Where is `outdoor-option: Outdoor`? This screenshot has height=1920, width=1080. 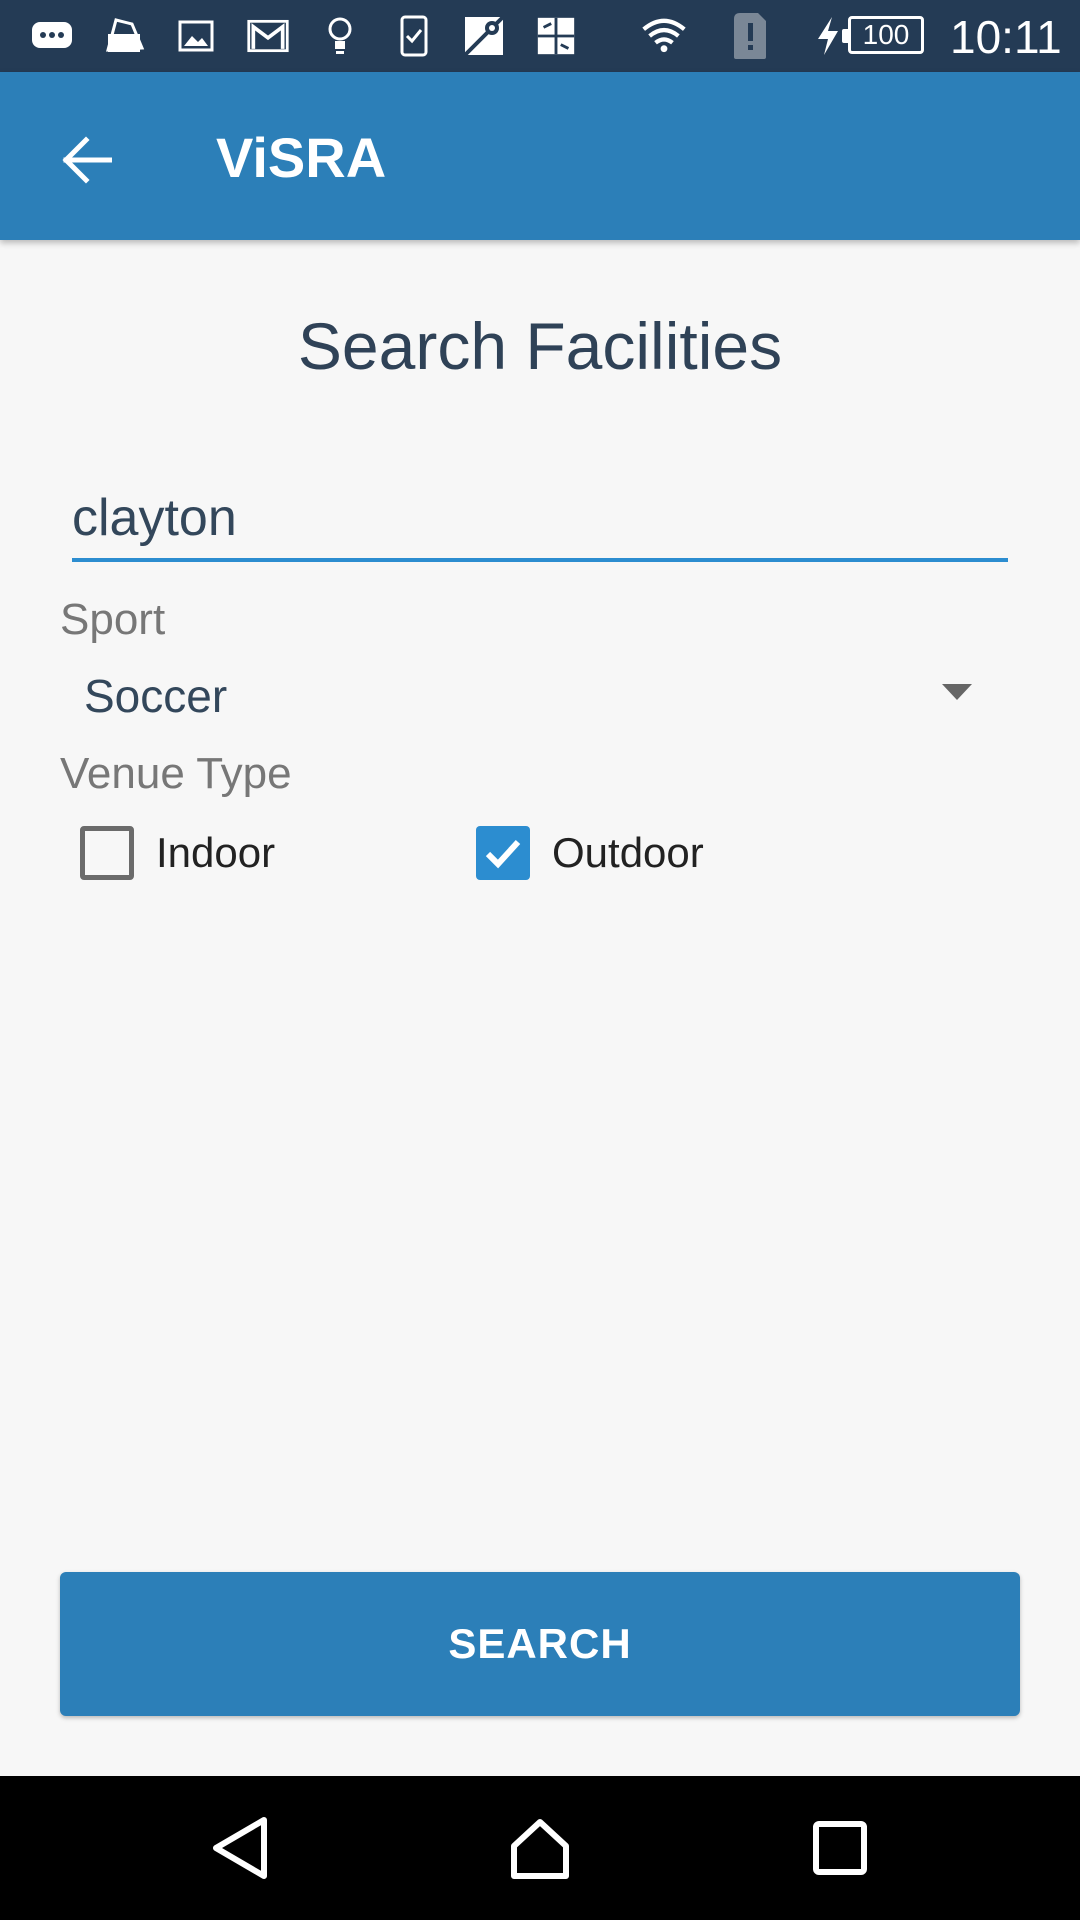 outdoor-option: Outdoor is located at coordinates (590, 853).